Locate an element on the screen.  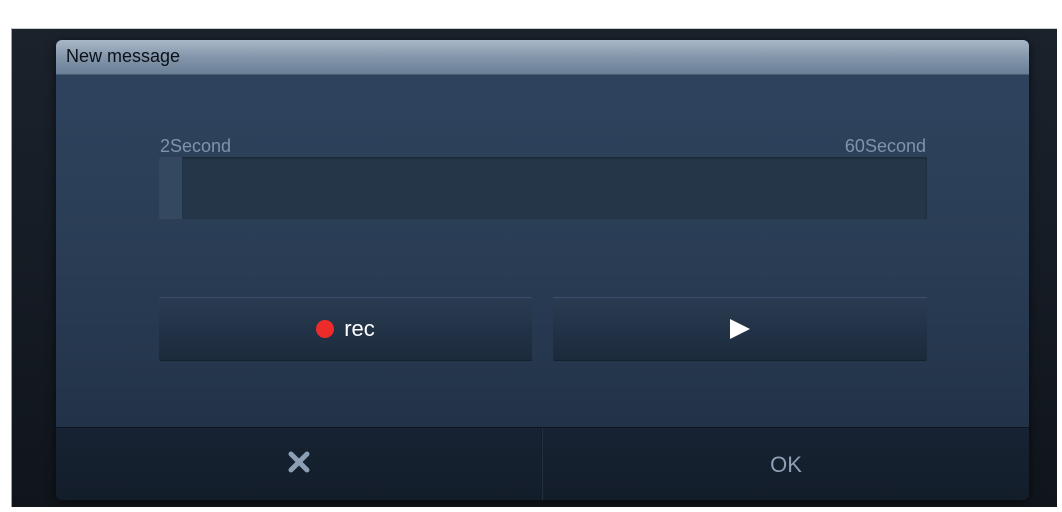
recording-progress-bar is located at coordinates (543, 188).